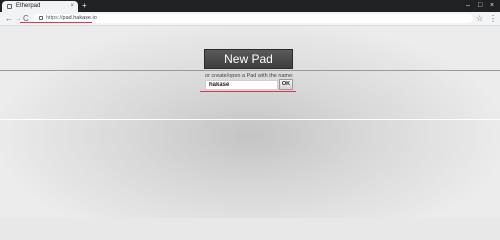  Describe the element at coordinates (248, 91) in the screenshot. I see `input-highlight-underline` at that location.